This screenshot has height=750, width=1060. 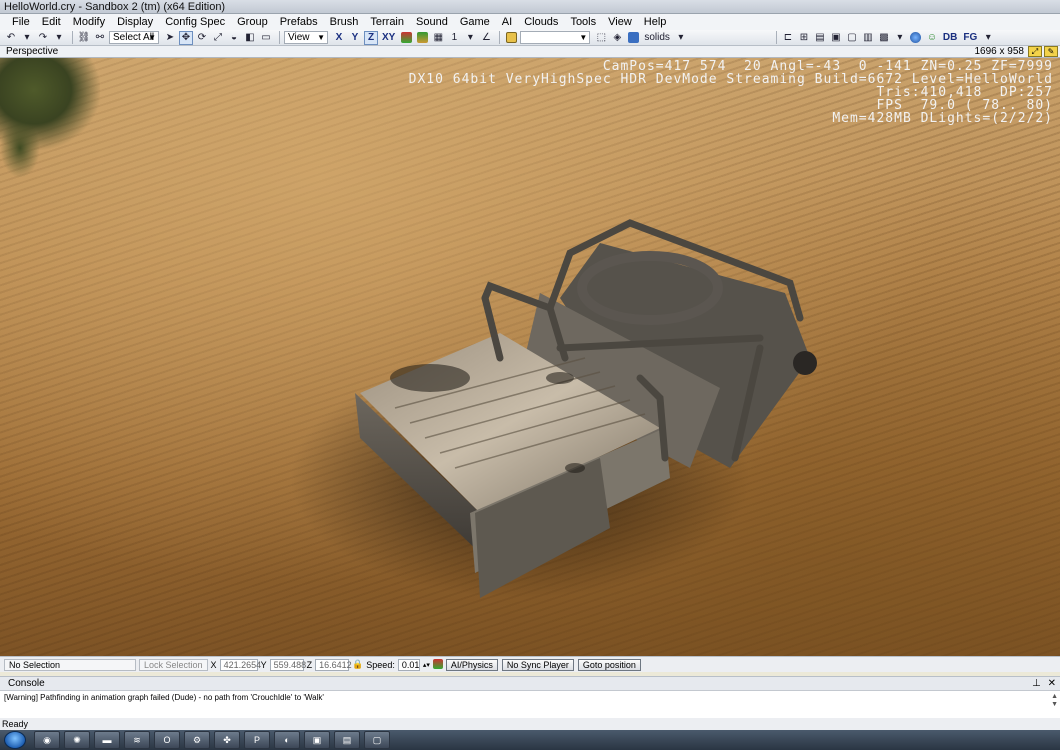 I want to click on console-scrollbar: ▲ ▼, so click(x=1054, y=701).